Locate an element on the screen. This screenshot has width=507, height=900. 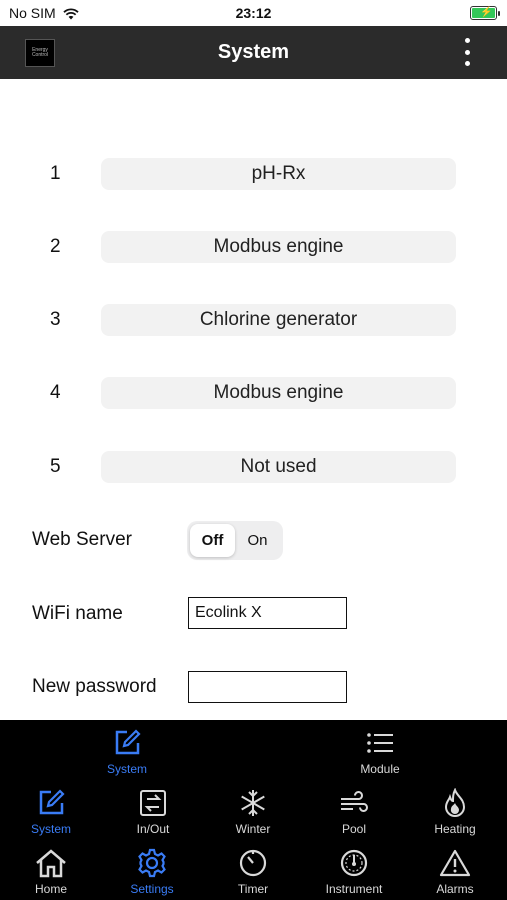
category-tab-in-out: In/Out is located at coordinates (153, 812).